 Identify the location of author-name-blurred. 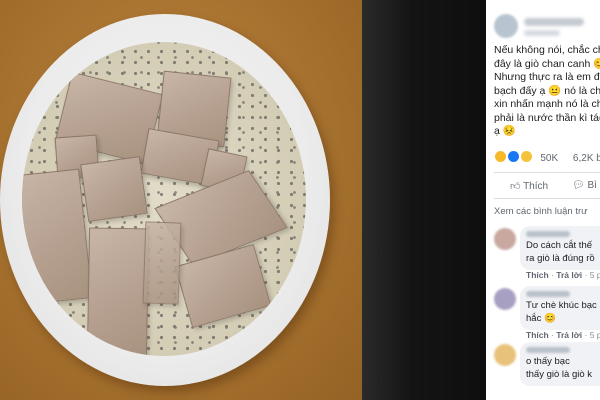
(554, 22).